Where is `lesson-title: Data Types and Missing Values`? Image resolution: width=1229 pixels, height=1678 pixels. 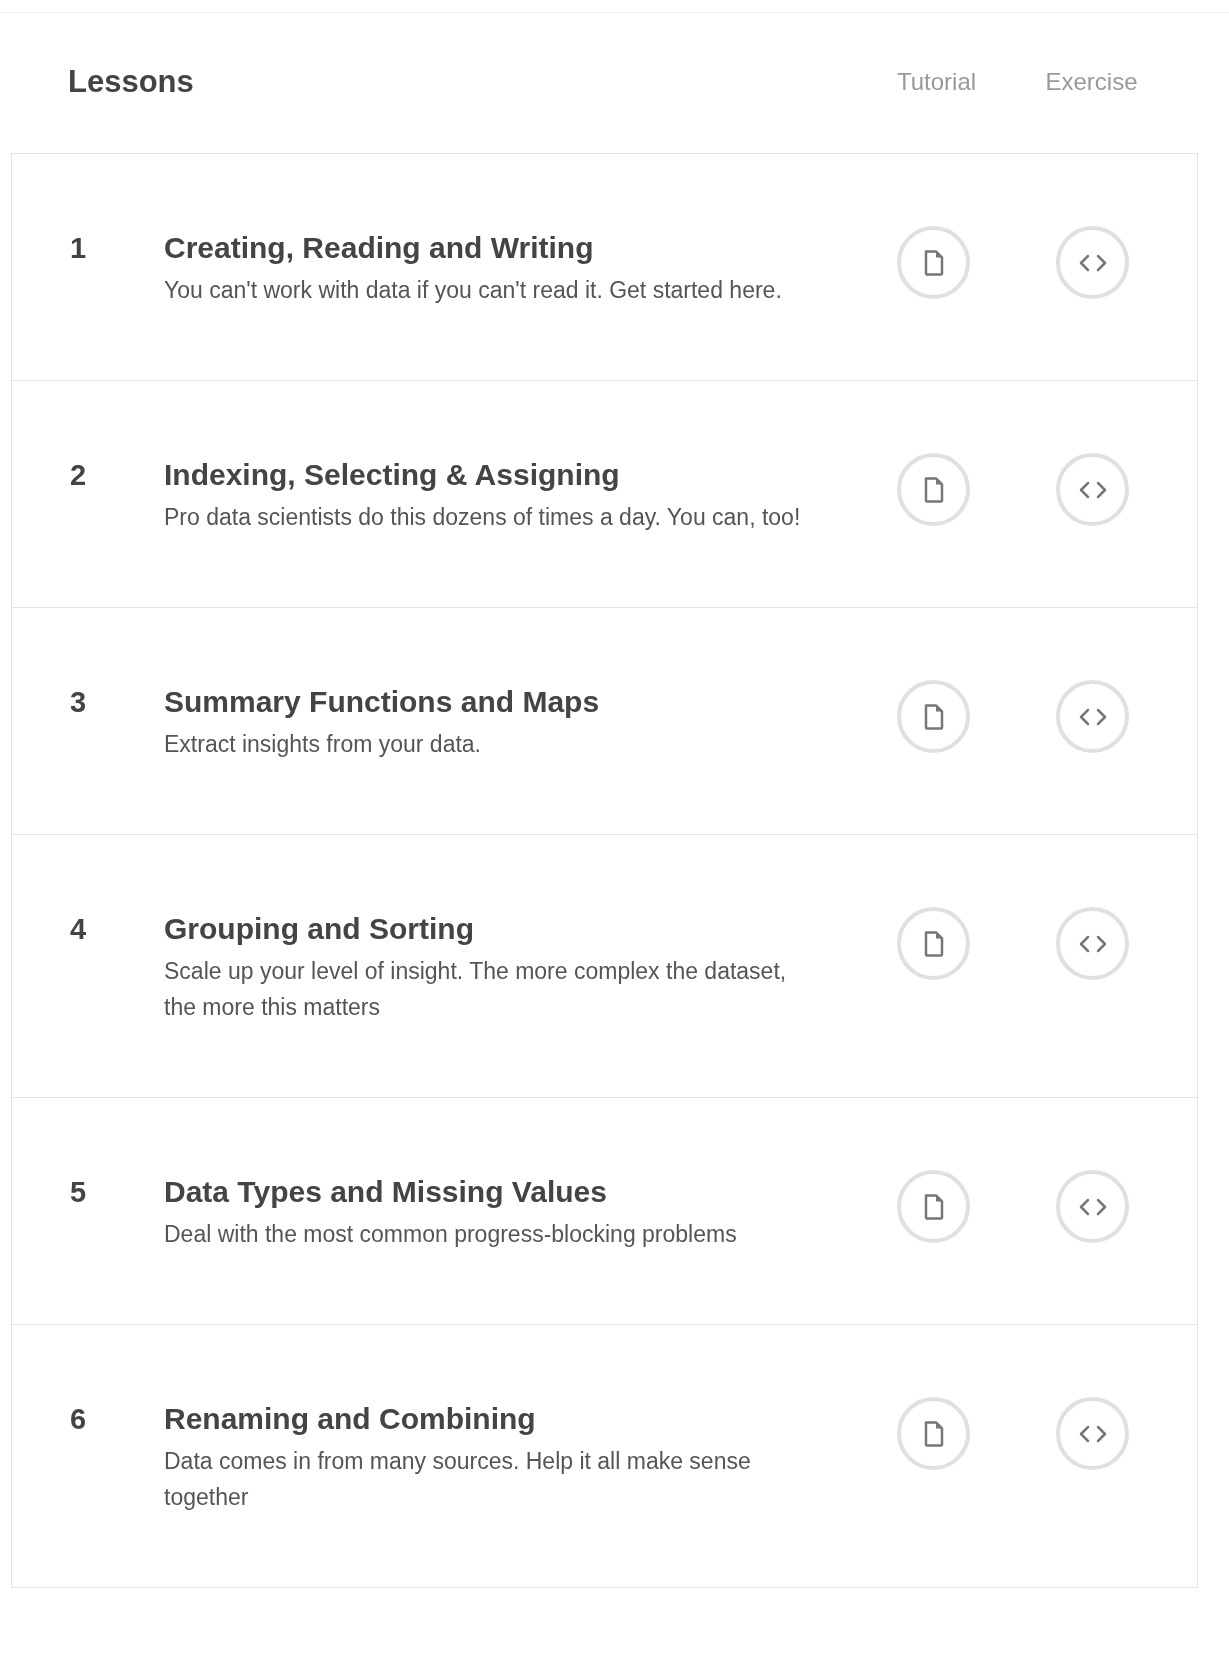
lesson-title: Data Types and Missing Values is located at coordinates (530, 1192).